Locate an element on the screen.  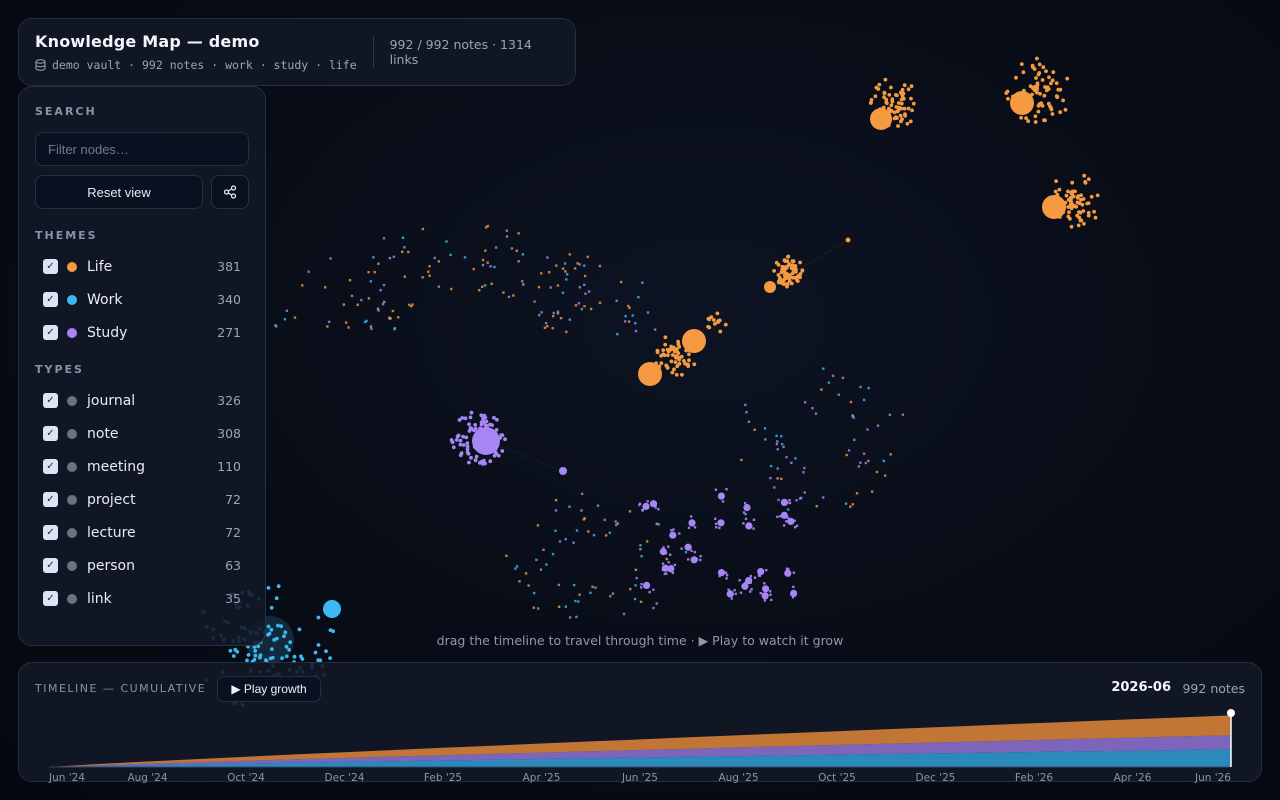
life-checkbox: ✓ is located at coordinates (50, 266).